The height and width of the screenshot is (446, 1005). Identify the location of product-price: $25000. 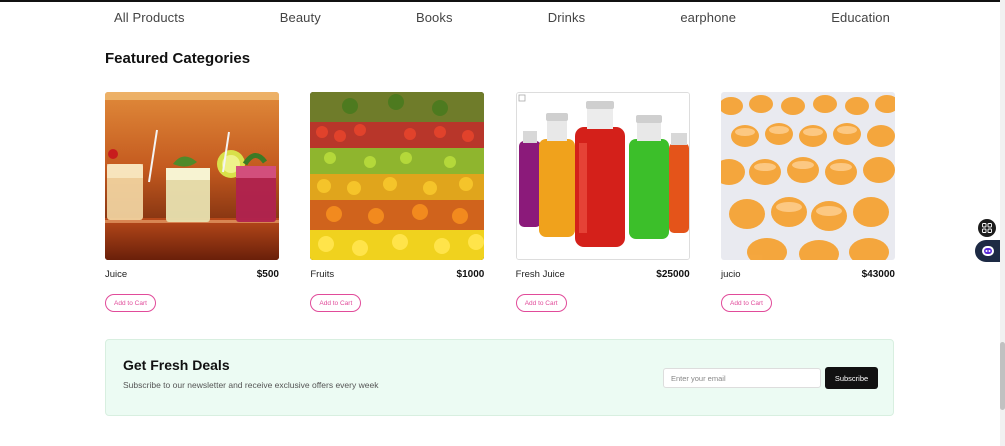
(673, 274).